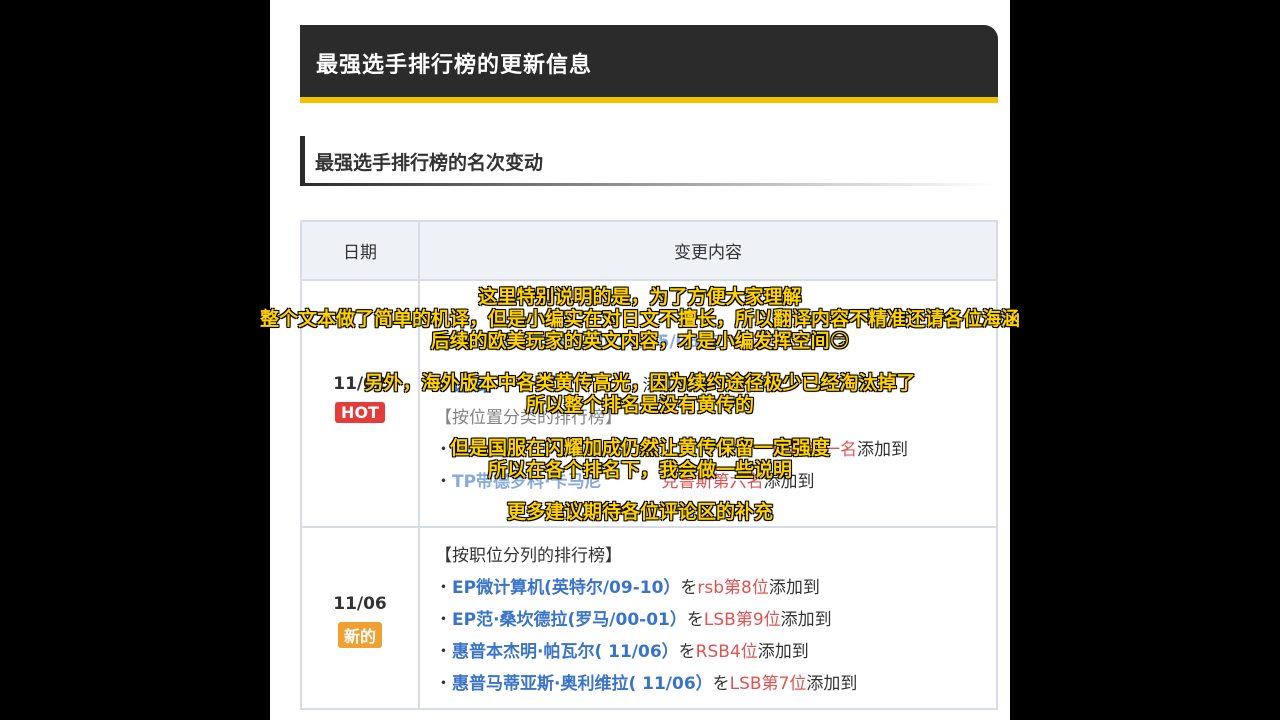 The image size is (1280, 720). Describe the element at coordinates (302, 161) in the screenshot. I see `section-accent-bar` at that location.